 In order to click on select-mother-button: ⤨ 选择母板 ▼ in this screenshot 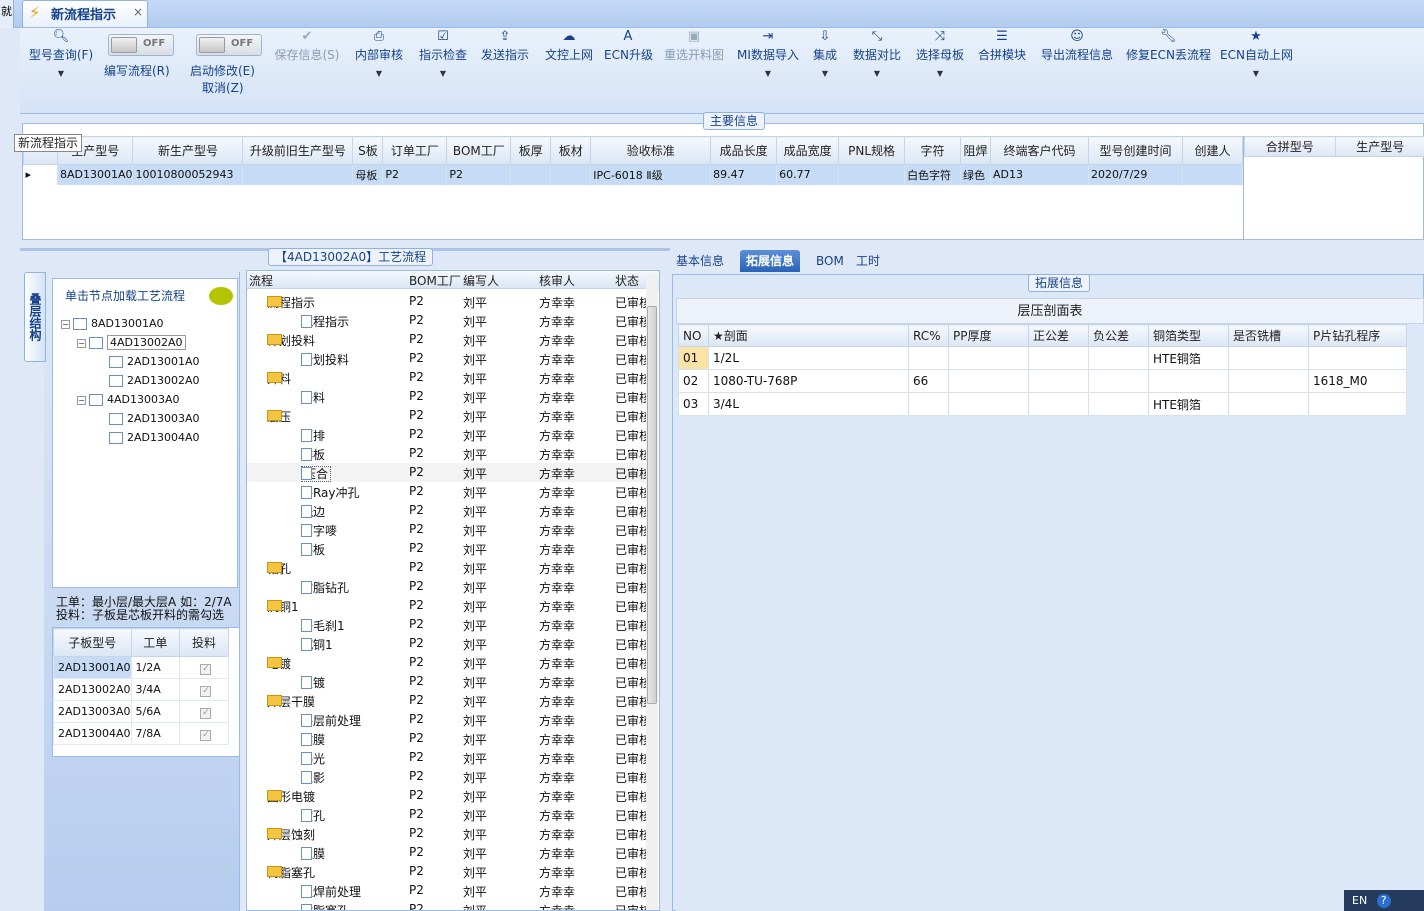, I will do `click(940, 71)`.